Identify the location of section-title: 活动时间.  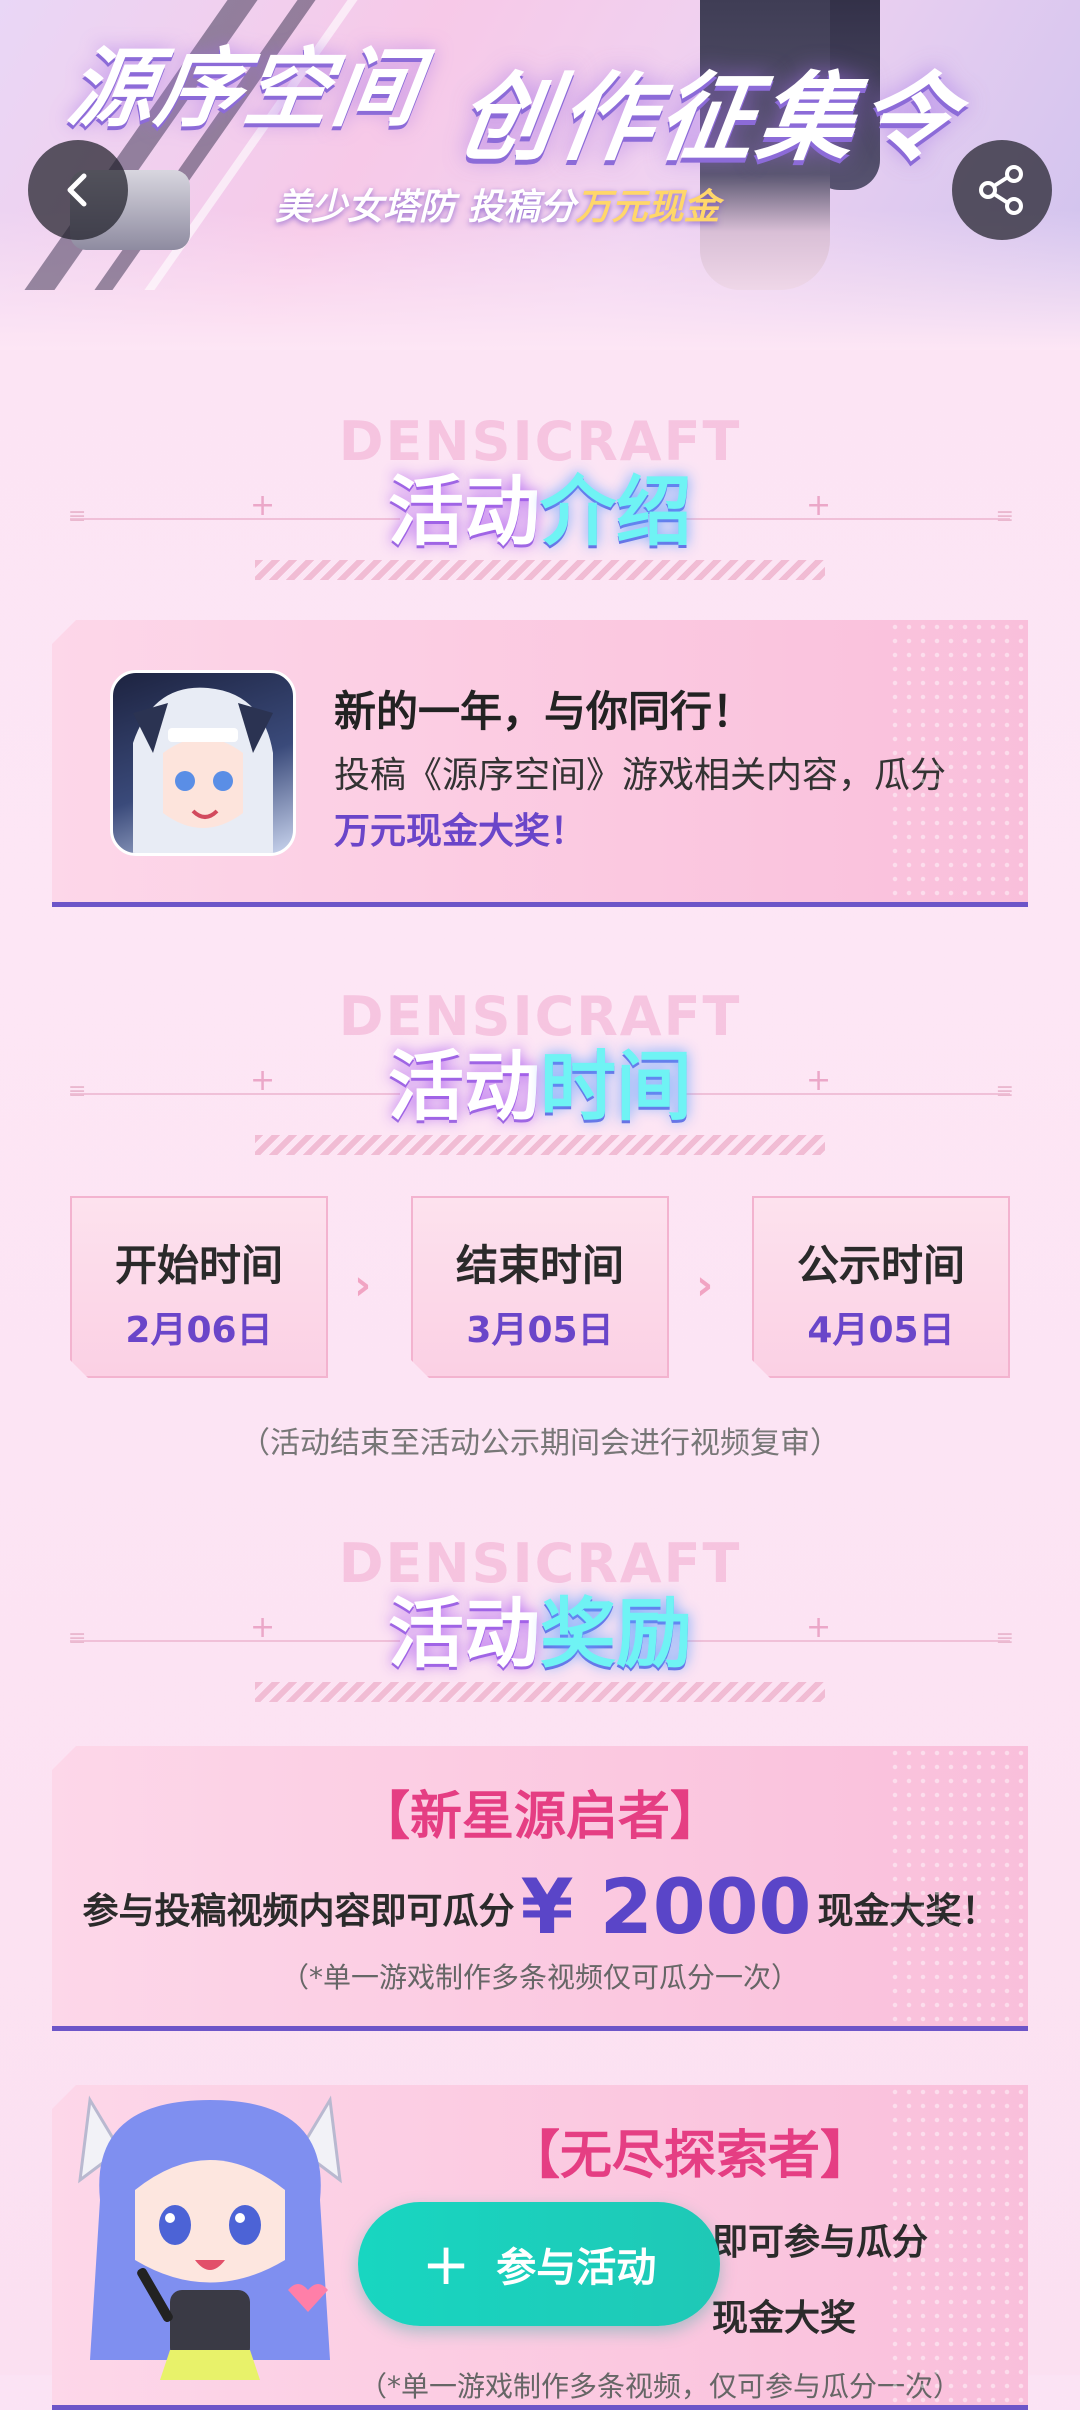
(540, 1080).